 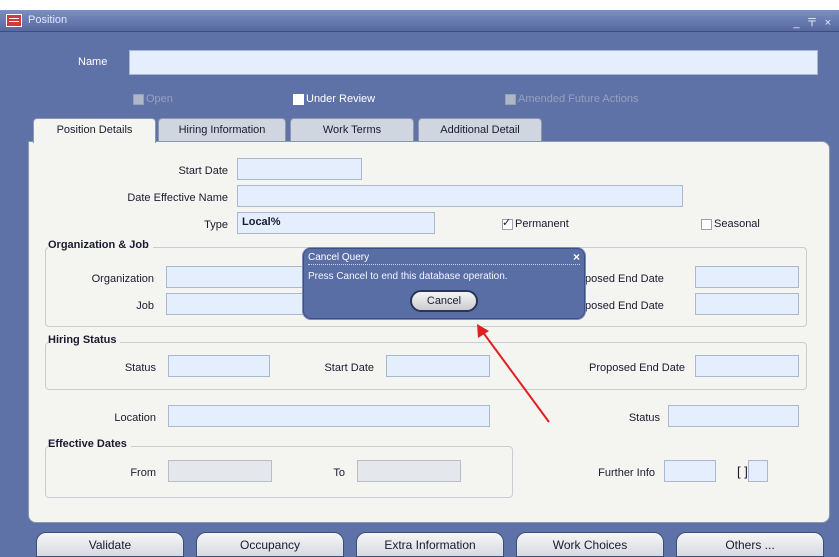 What do you see at coordinates (758, 471) in the screenshot?
I see `further-info-small-field` at bounding box center [758, 471].